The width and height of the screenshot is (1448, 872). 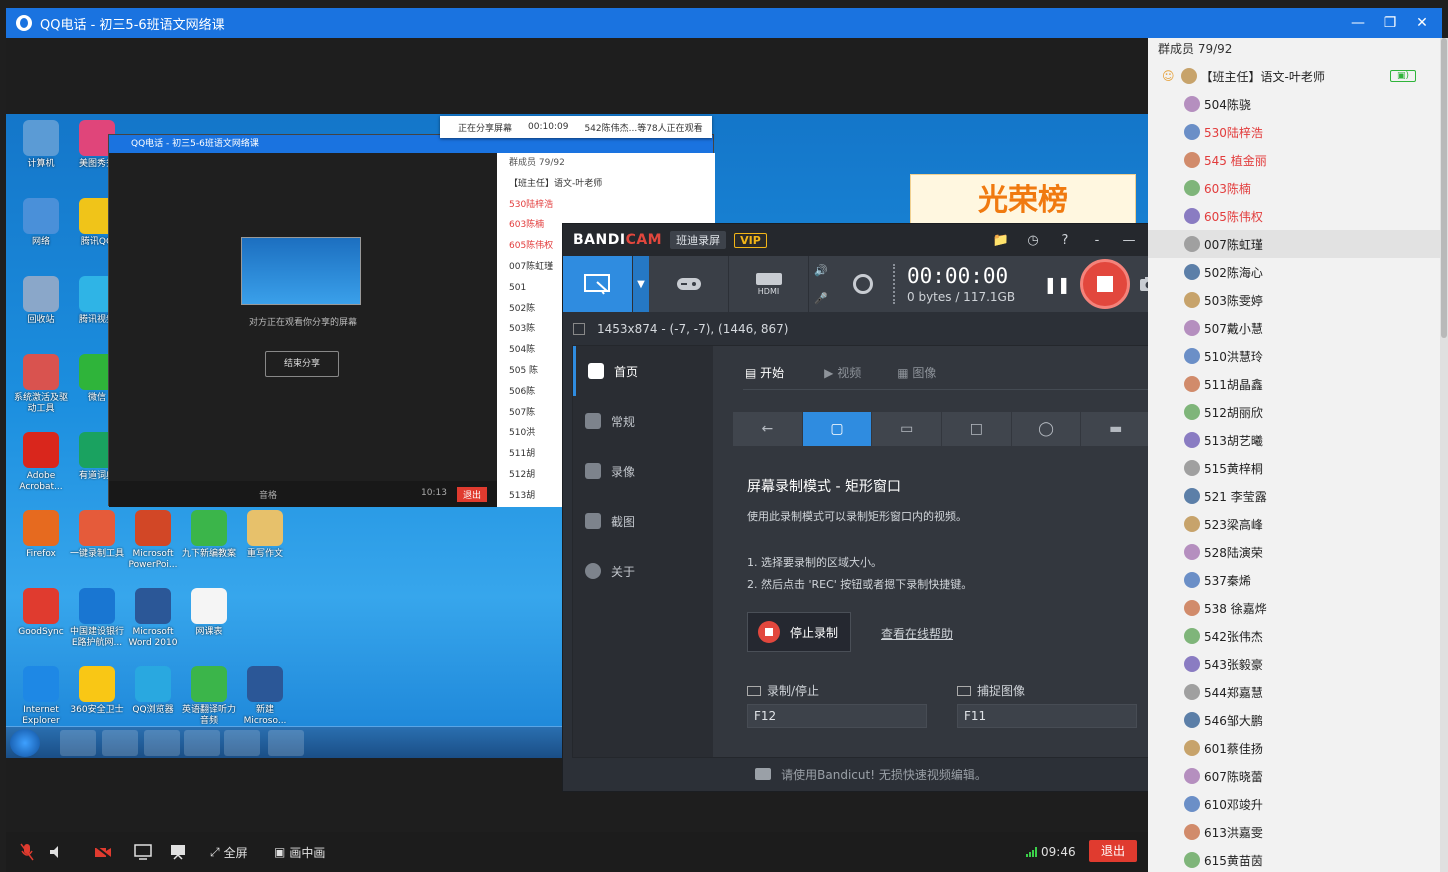 I want to click on member-row: 504陈骁, so click(x=1294, y=104).